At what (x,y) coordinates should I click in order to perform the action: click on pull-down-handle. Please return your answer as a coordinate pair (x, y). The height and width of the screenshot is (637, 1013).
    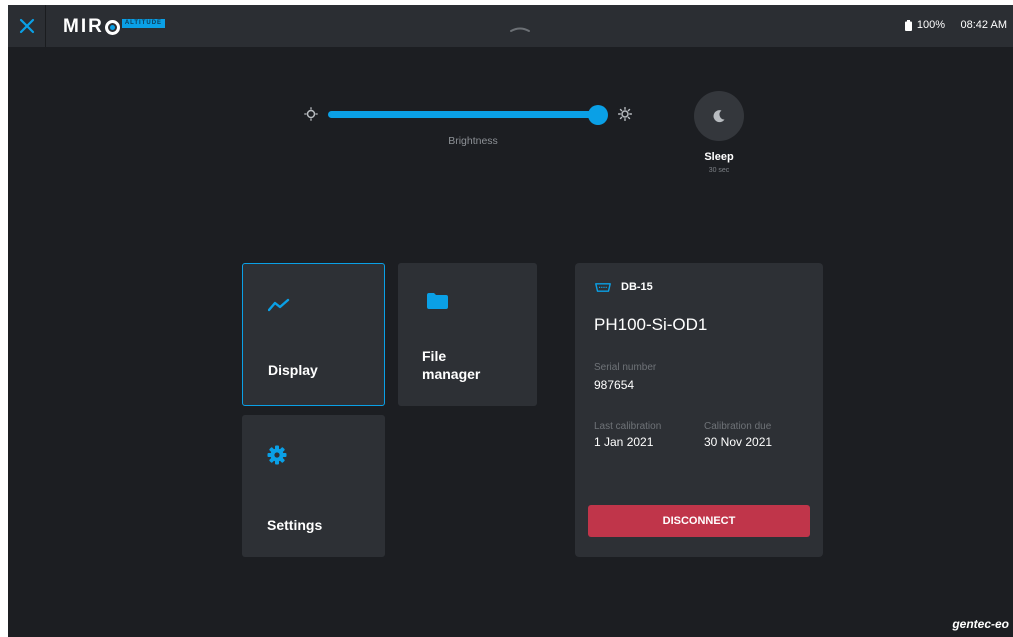
    Looking at the image, I should click on (520, 26).